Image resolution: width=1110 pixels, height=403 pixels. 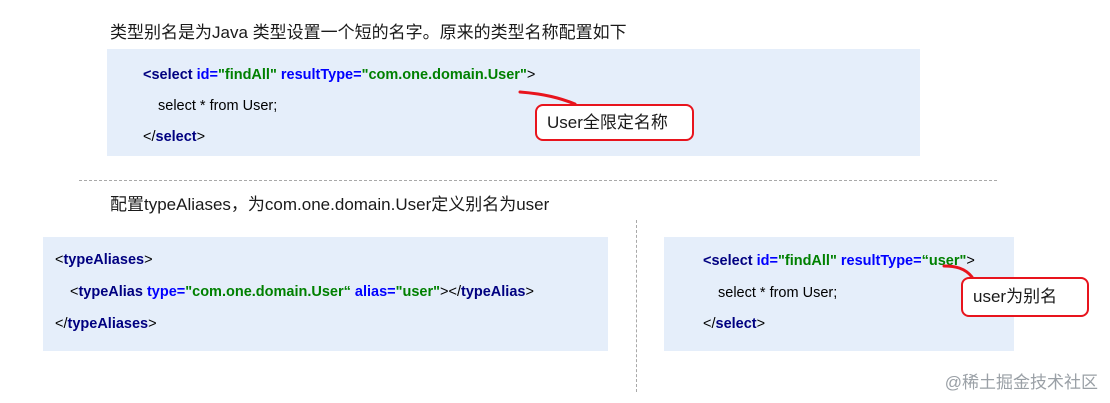 What do you see at coordinates (778, 293) in the screenshot?
I see `alias-select-line-2: select * from User;` at bounding box center [778, 293].